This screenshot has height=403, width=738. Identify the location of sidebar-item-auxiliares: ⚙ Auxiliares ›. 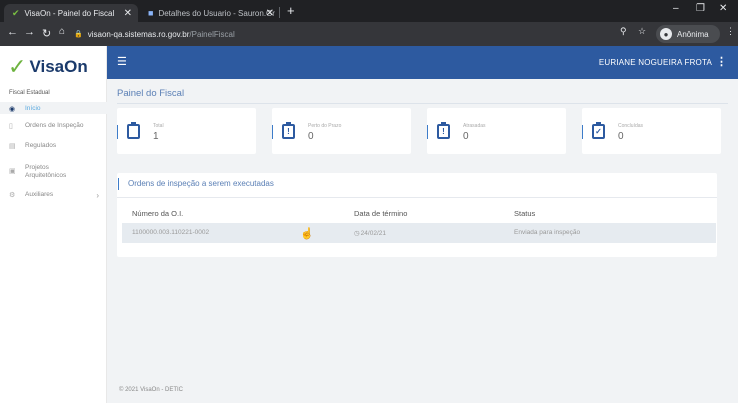
(53, 198).